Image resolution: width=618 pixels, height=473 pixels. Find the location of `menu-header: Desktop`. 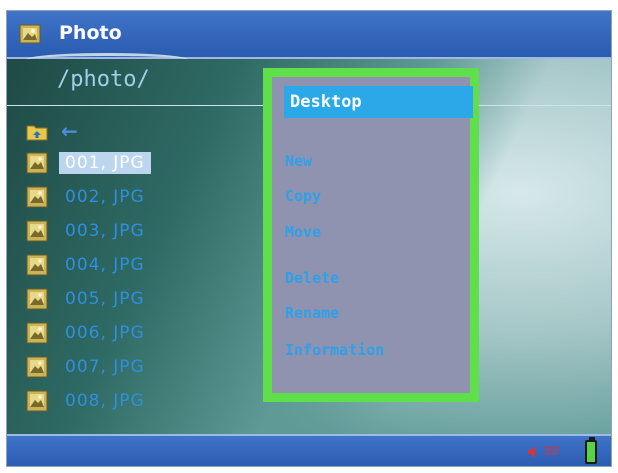

menu-header: Desktop is located at coordinates (378, 102).